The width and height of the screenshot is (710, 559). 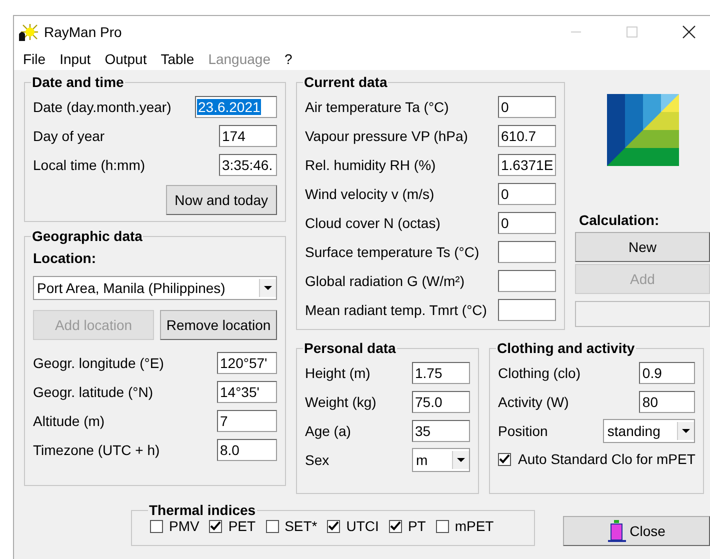 I want to click on sex-dropdown: m, so click(x=441, y=460).